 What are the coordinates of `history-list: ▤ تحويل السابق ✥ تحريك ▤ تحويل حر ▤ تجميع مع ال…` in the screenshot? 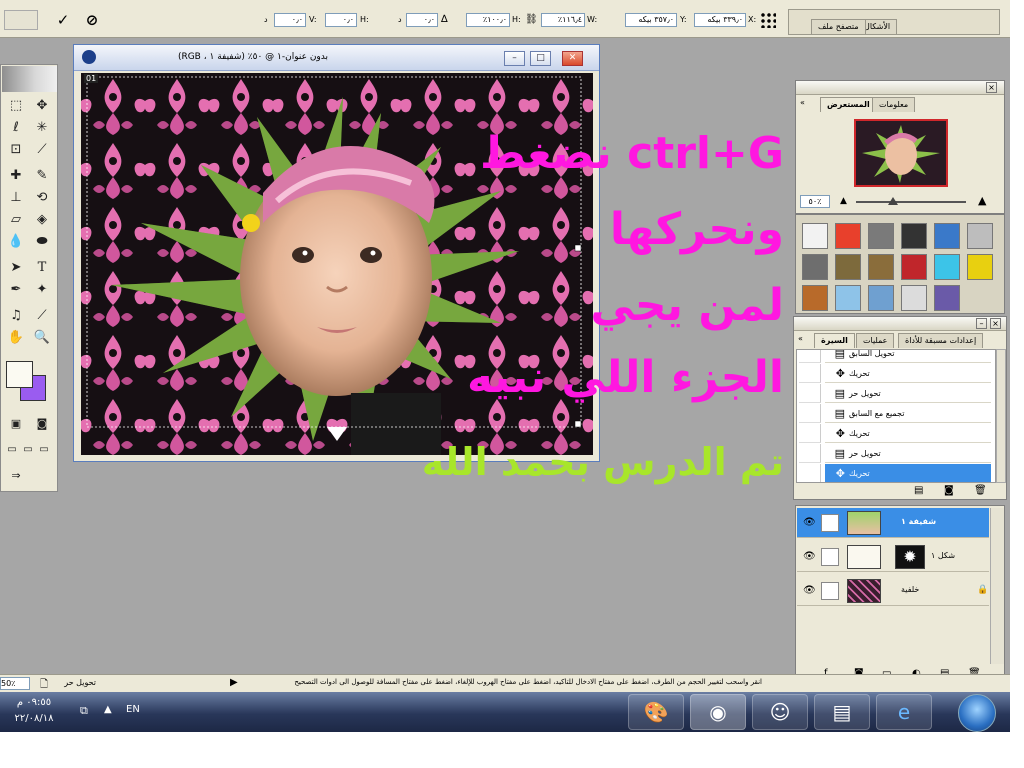 It's located at (896, 416).